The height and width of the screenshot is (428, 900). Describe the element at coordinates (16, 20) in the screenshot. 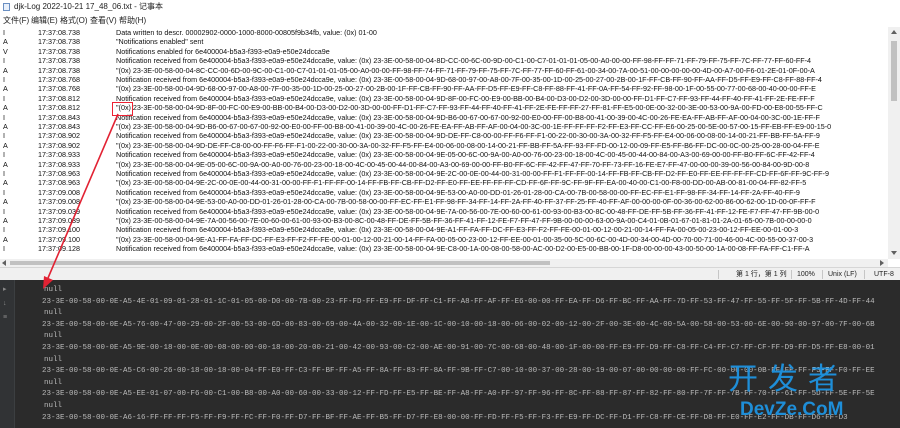

I see `menu-file: 文件(F)` at that location.